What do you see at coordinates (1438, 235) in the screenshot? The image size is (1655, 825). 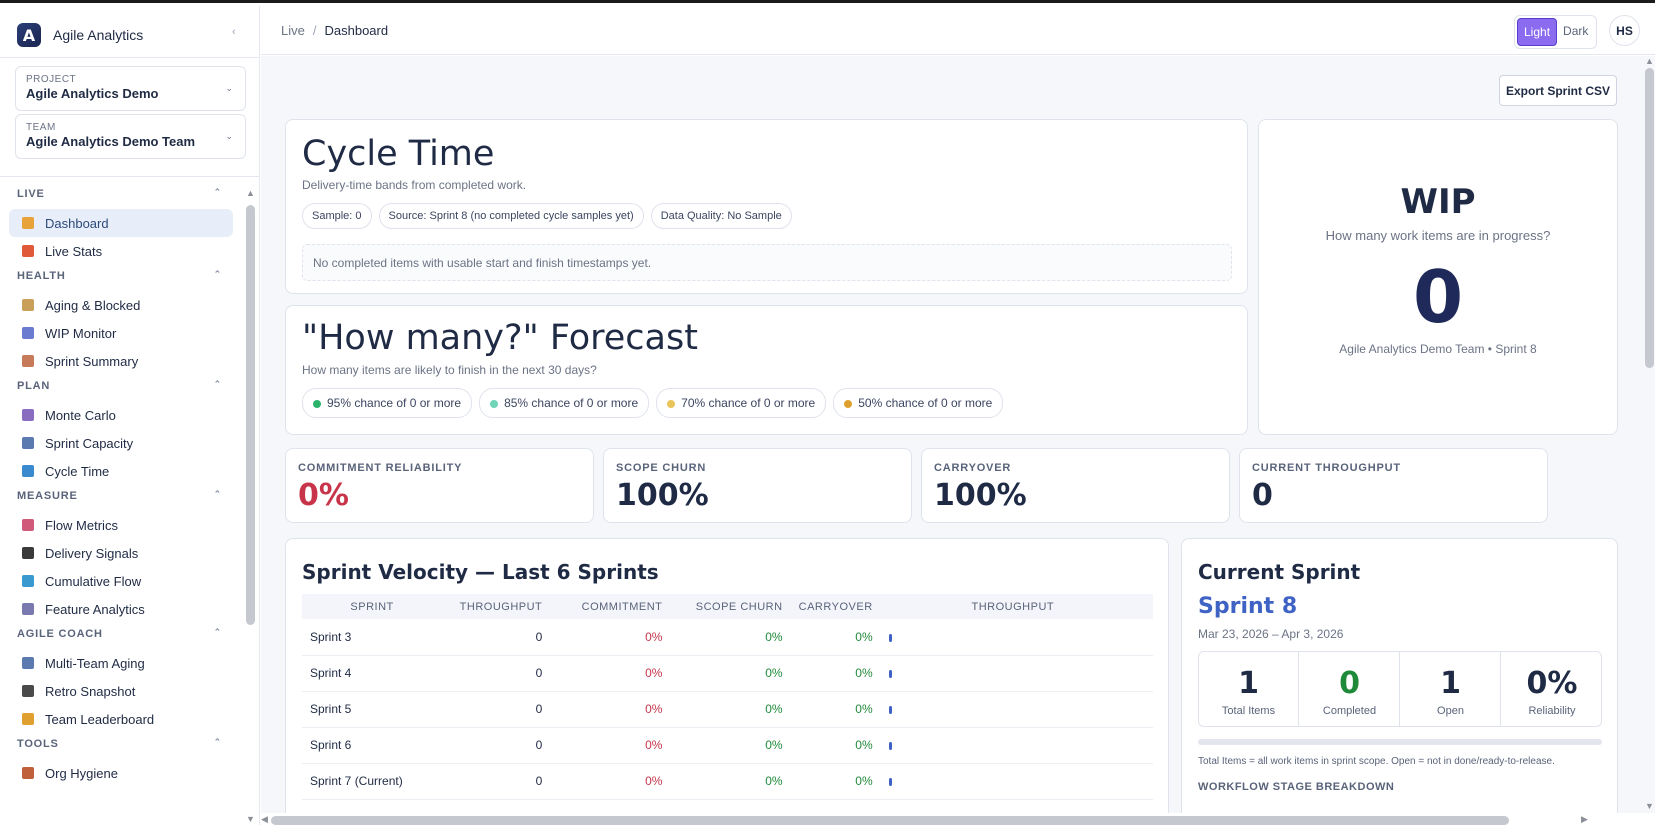 I see `wip-question: How many work items are in progress?` at bounding box center [1438, 235].